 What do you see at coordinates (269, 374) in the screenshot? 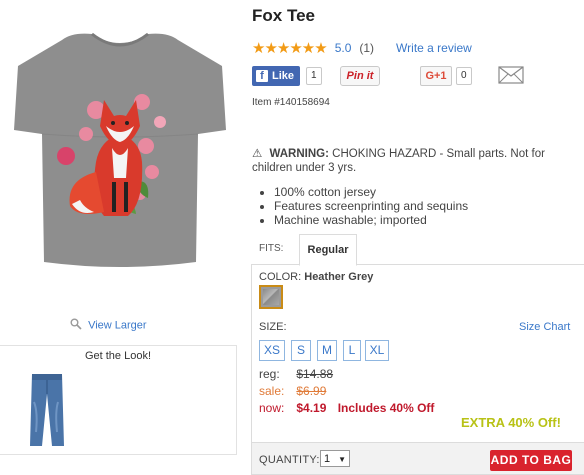
I see `reg-label: reg:` at bounding box center [269, 374].